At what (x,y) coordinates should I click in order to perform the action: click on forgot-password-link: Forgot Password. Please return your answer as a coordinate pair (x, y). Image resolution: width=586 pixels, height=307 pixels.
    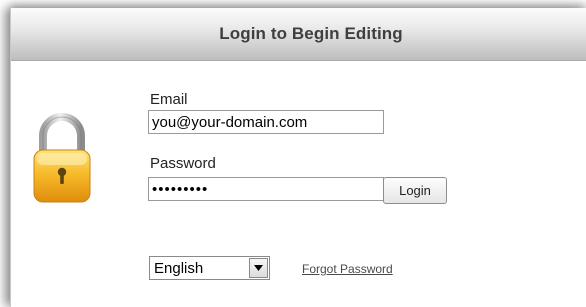
    Looking at the image, I should click on (347, 269).